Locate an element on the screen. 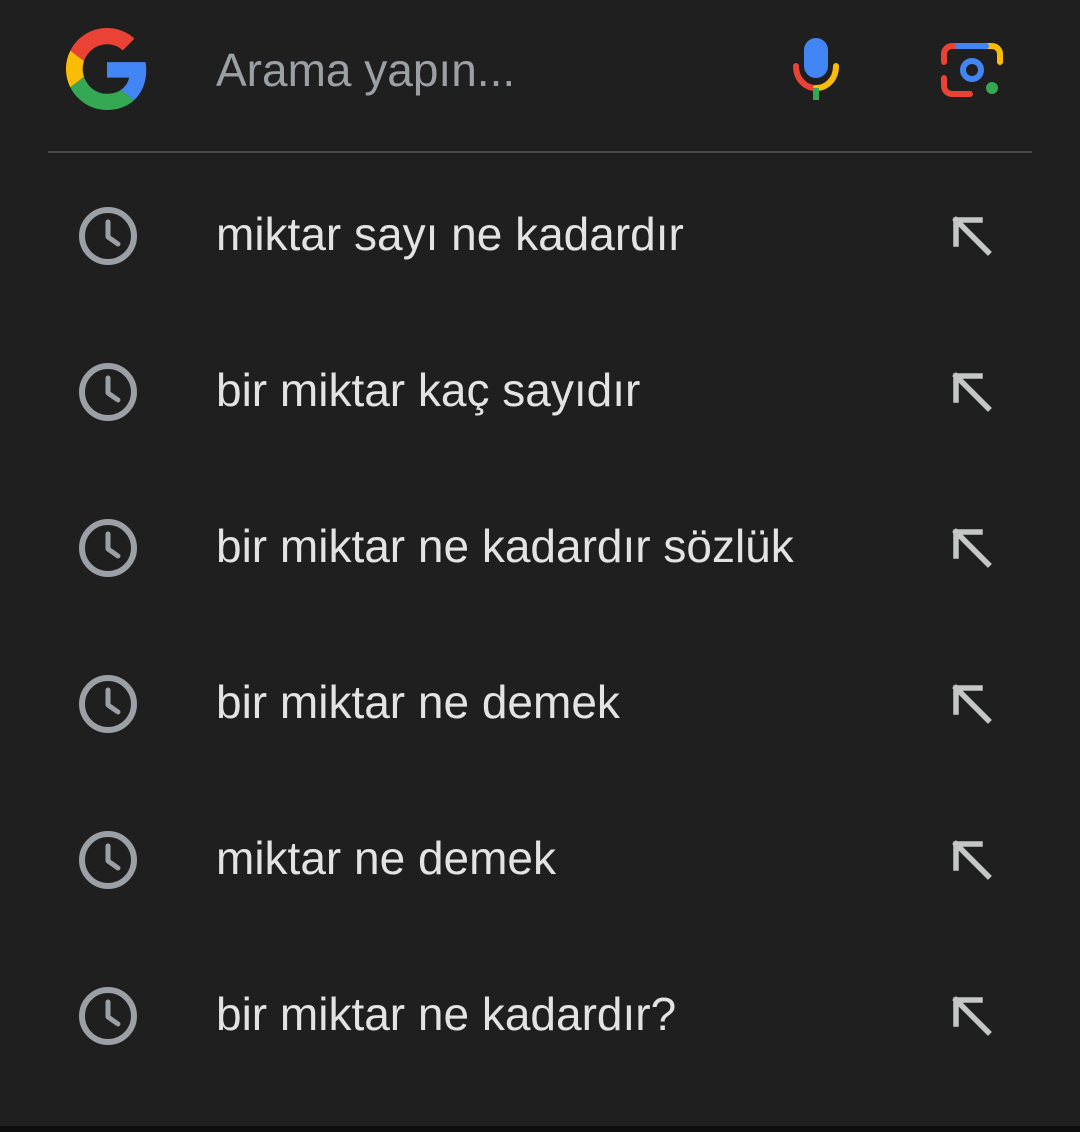 This screenshot has width=1080, height=1132. suggestion-item: bir miktar ne kadardır? is located at coordinates (540, 1014).